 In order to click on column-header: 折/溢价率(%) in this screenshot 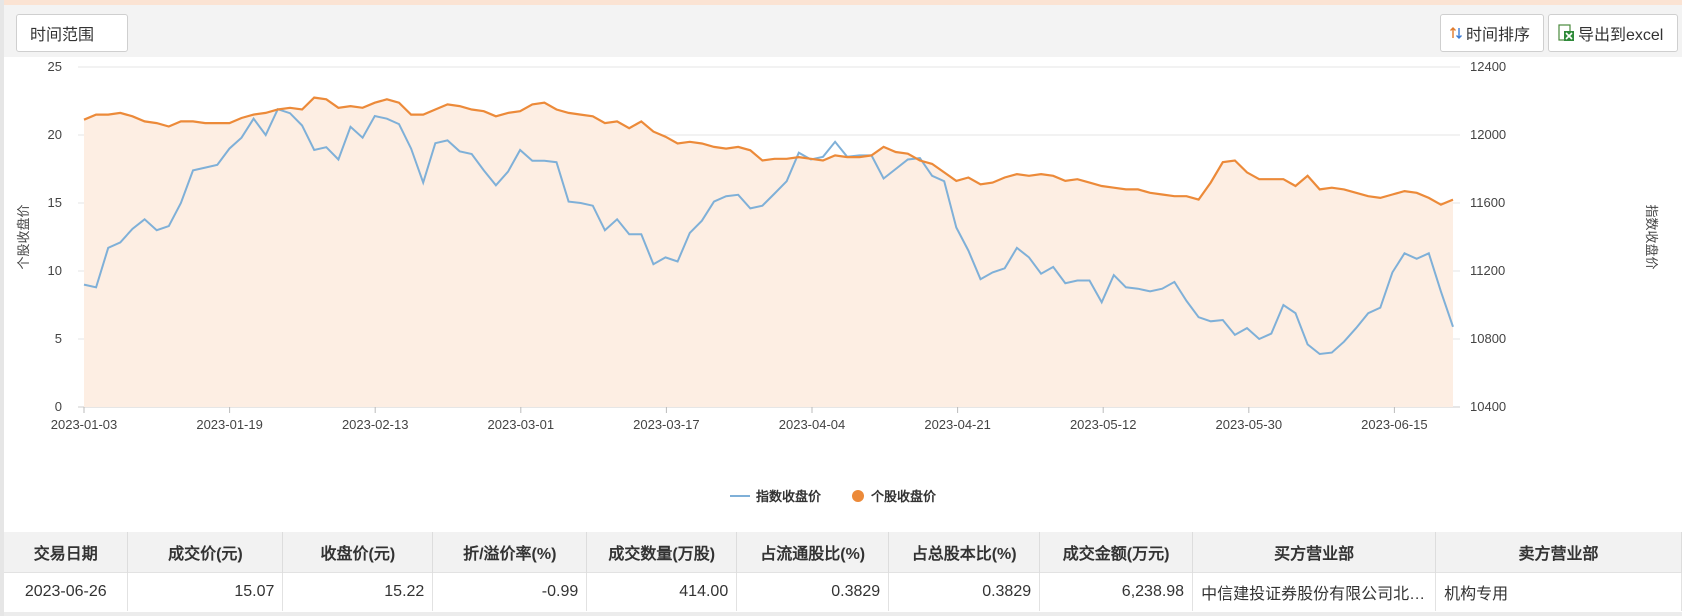, I will do `click(510, 552)`.